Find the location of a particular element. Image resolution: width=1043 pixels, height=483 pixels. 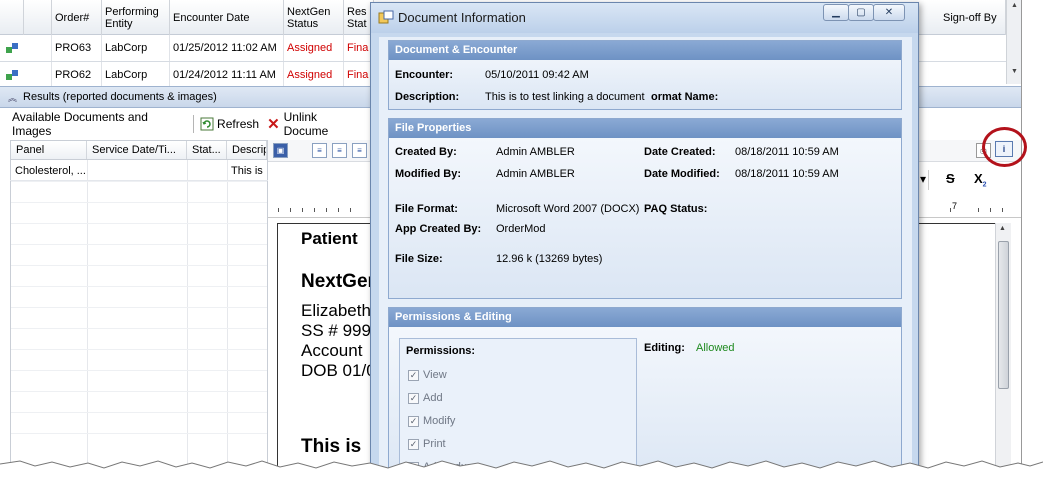

scroll-down-arrow-icon: ▼ is located at coordinates (1014, 71).